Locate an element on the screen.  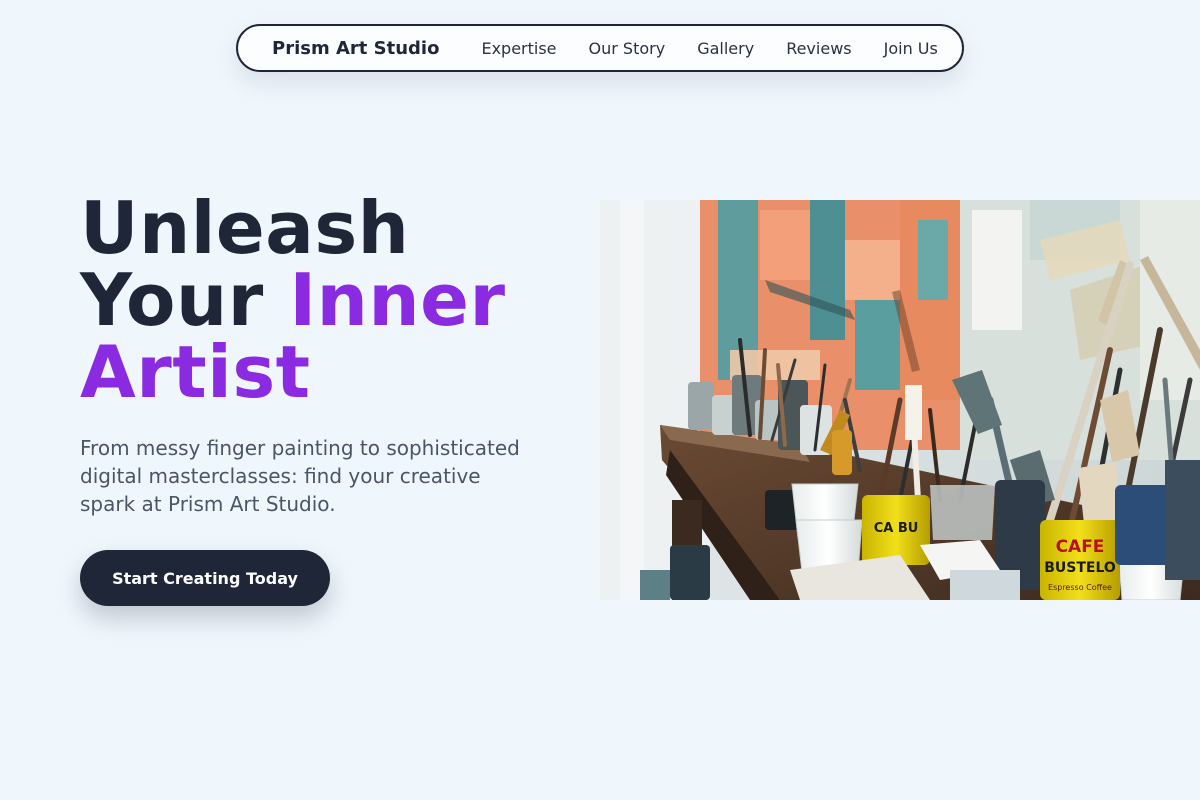
nav-link-reviews: Reviews is located at coordinates (818, 48).